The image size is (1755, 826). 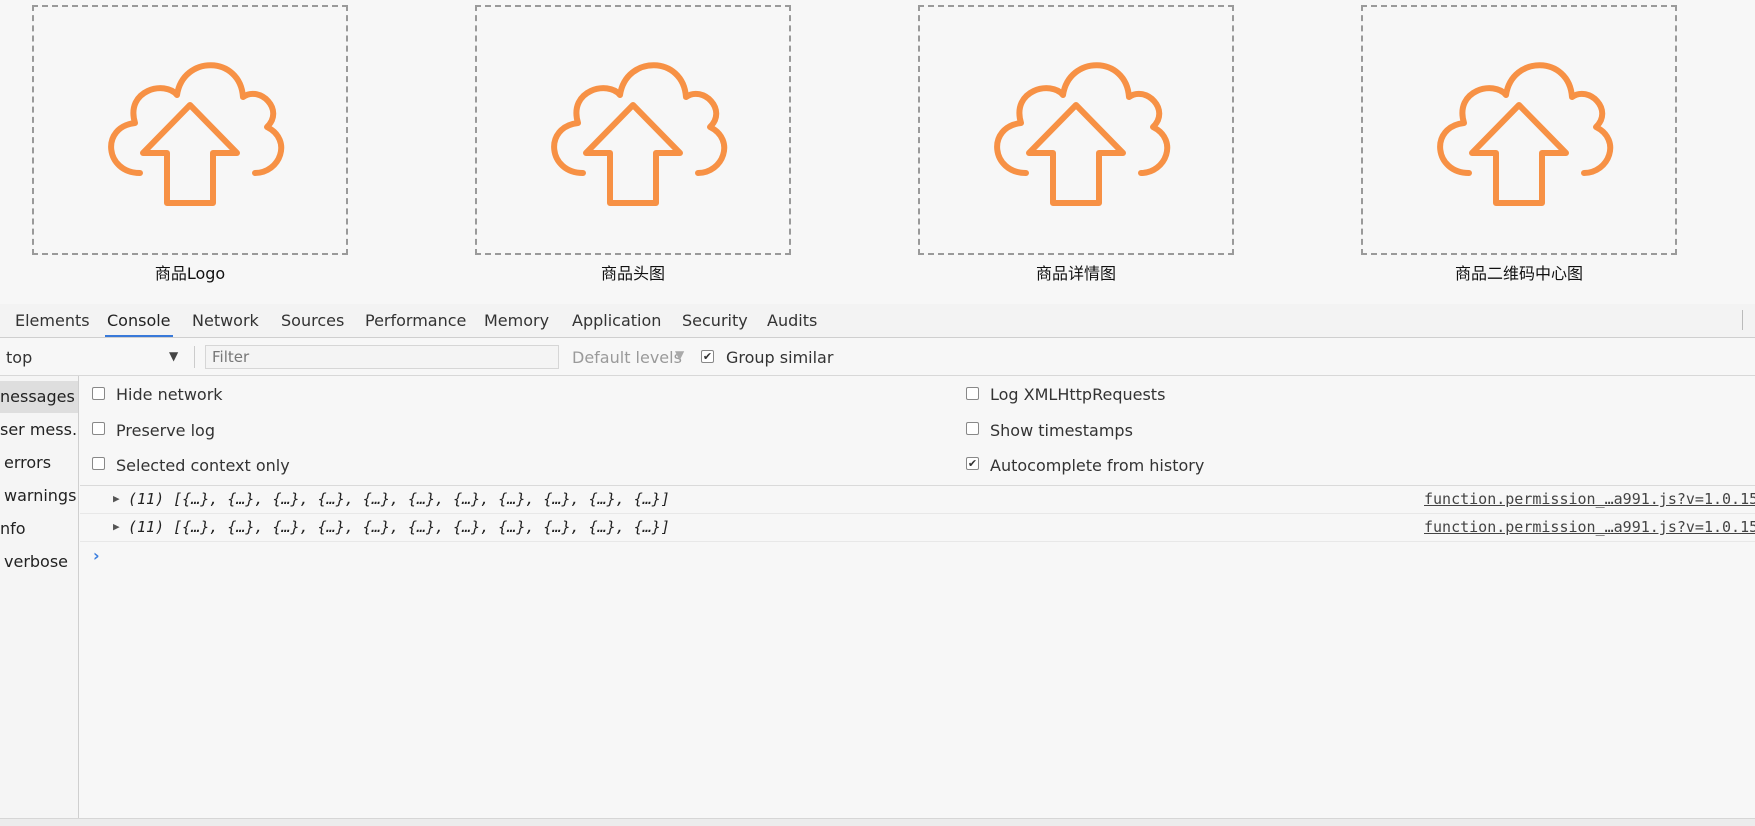 I want to click on autocomplete-label: Autocomplete from history, so click(x=1097, y=465).